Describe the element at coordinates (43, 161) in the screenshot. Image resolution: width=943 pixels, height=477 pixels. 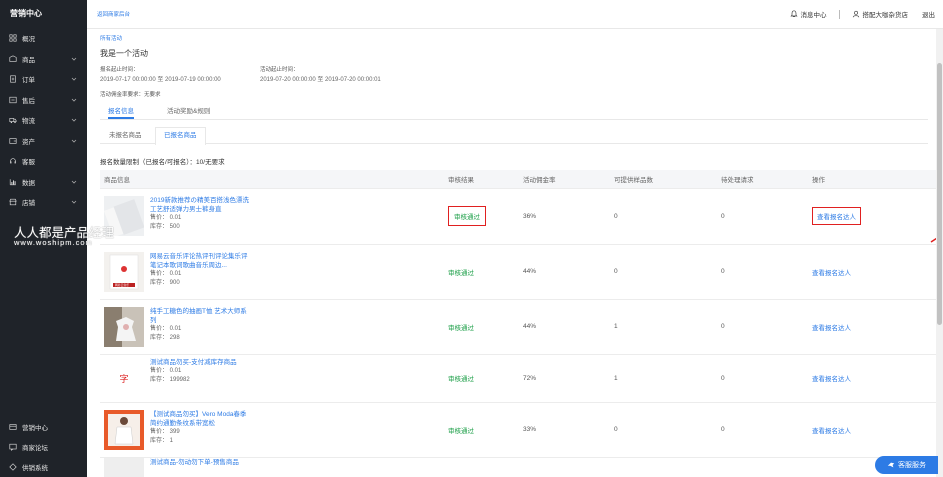
I see `sidebar-item-6: 客服` at that location.